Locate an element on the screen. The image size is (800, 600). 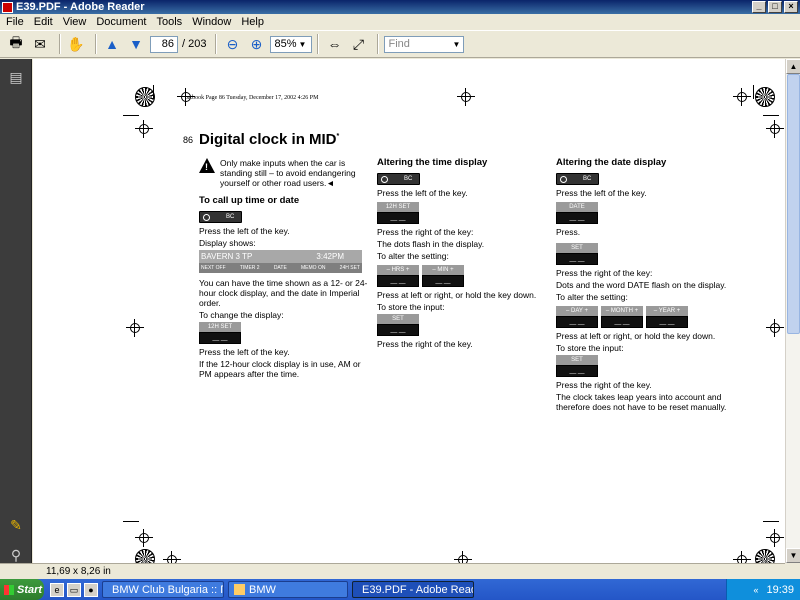
start-button: Start is located at coordinates (22, 589).